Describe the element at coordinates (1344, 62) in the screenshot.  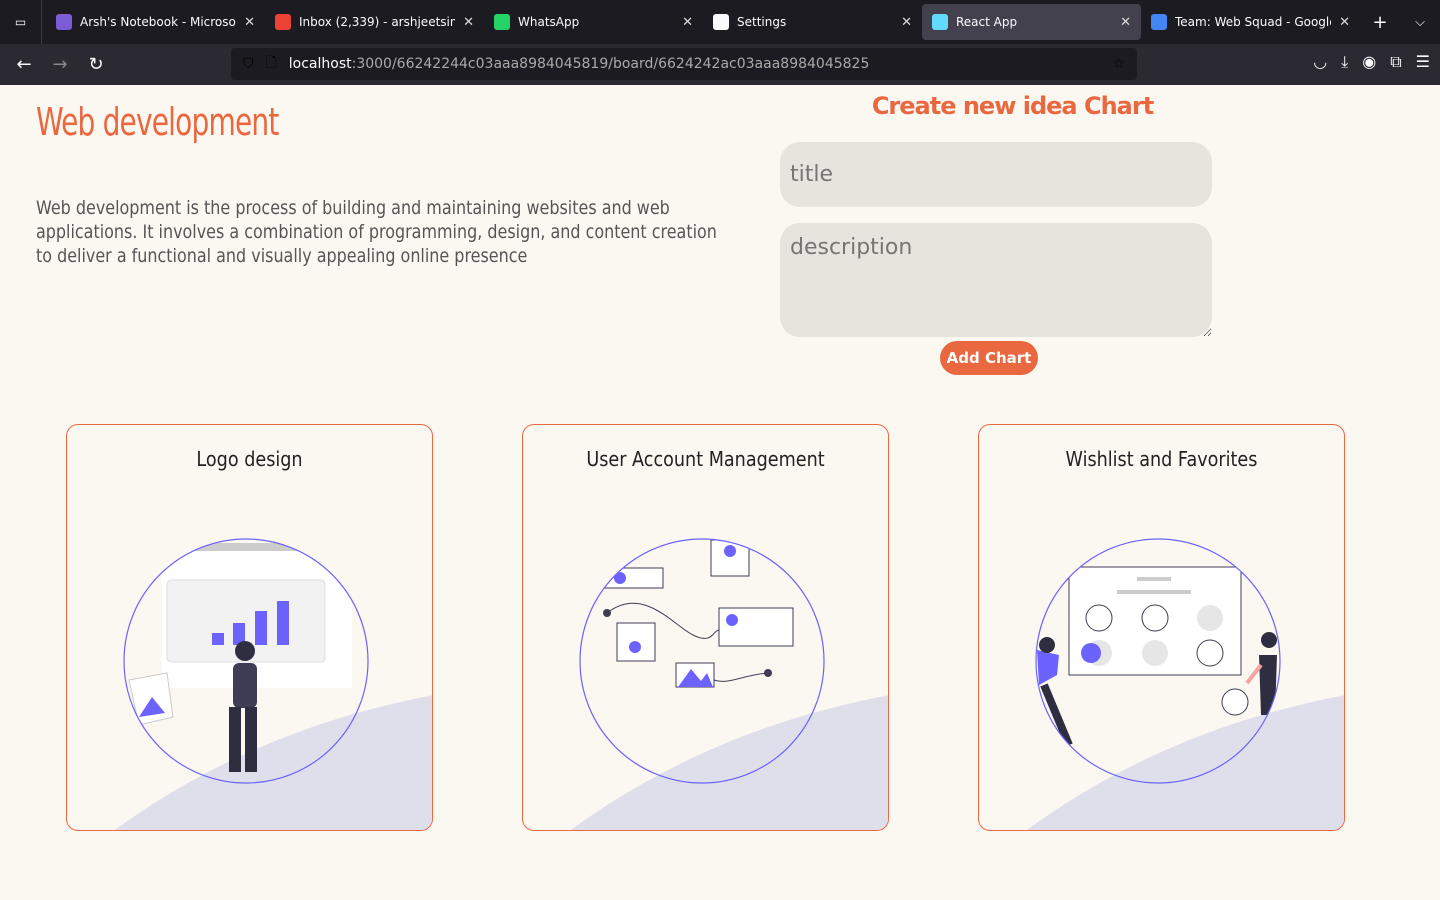
I see `download-icon: ⤓` at that location.